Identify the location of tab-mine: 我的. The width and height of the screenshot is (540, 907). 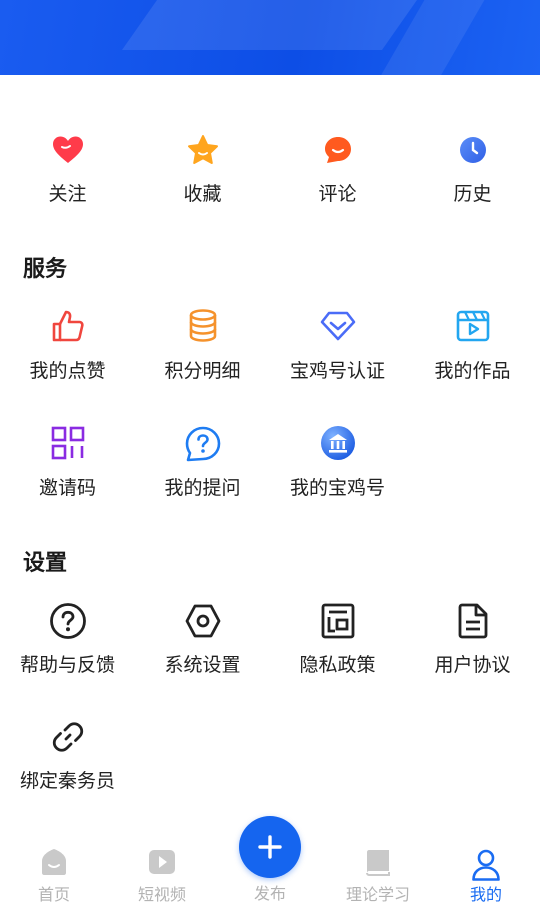
(486, 869).